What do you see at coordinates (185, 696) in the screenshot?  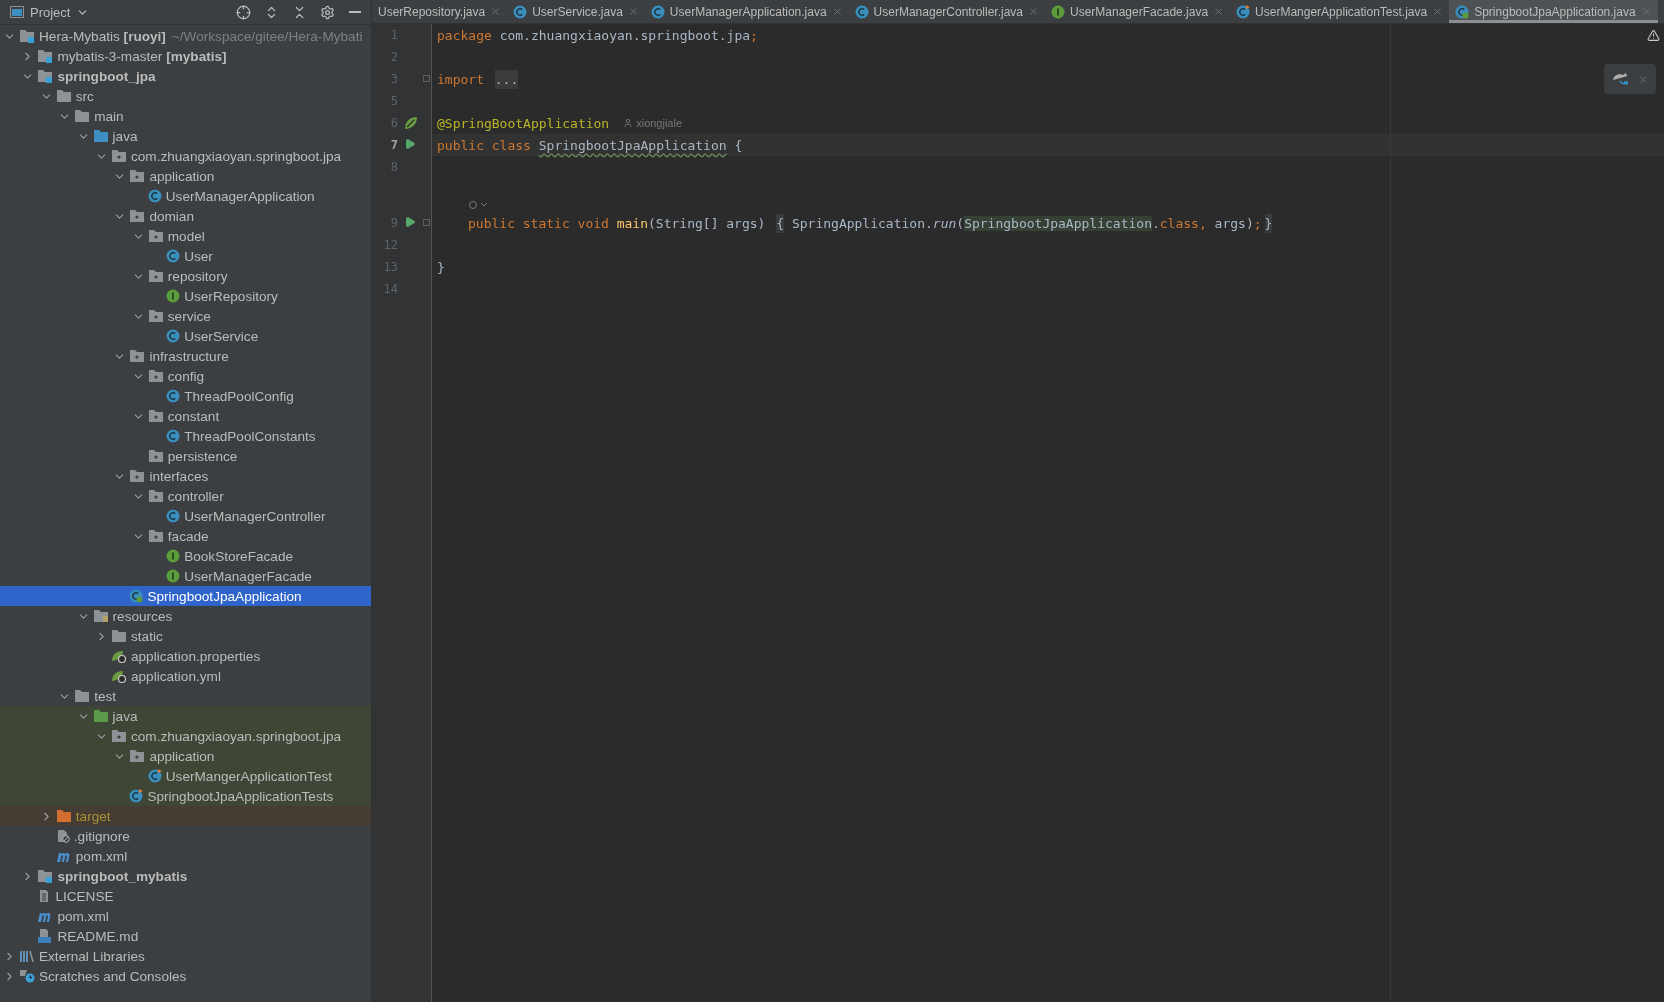 I see `tree-item: test` at bounding box center [185, 696].